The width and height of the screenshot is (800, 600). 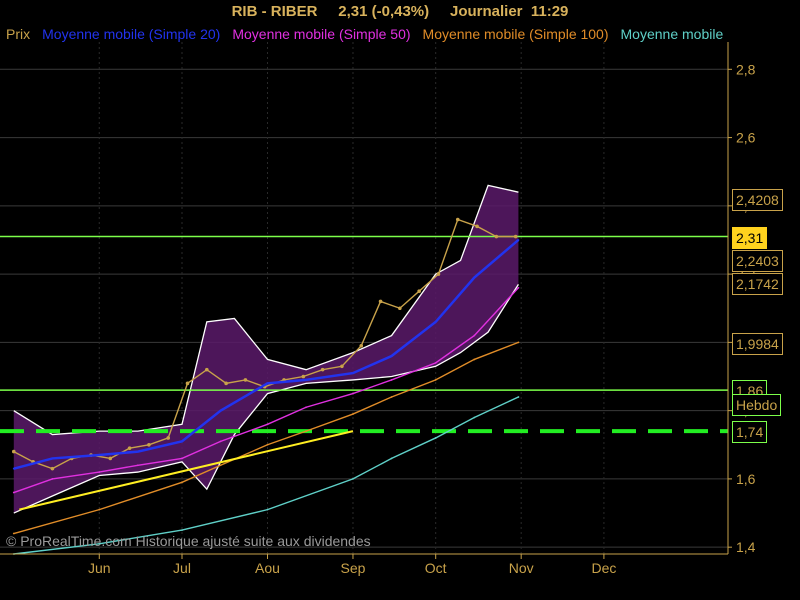 I want to click on price-label: 2,31, so click(x=750, y=237).